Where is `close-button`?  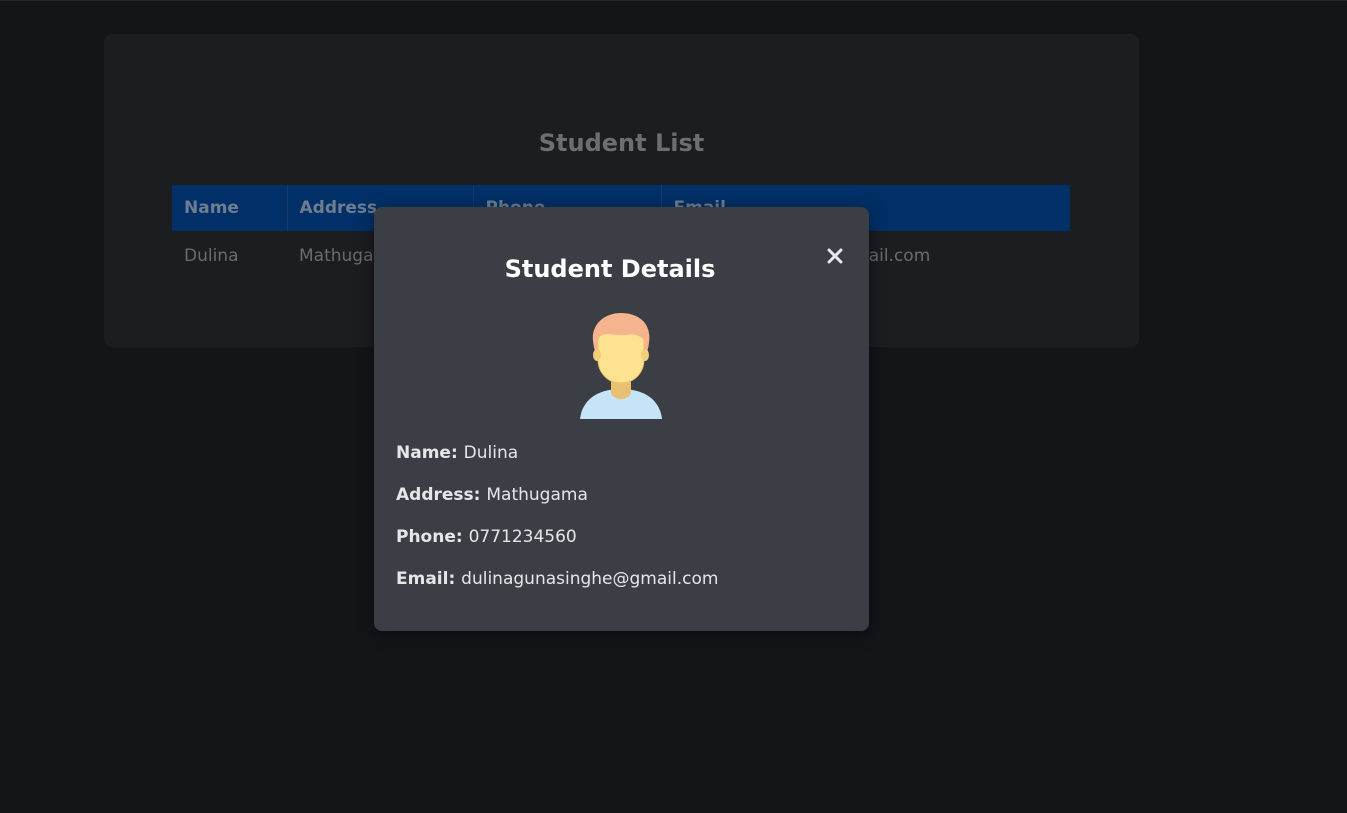 close-button is located at coordinates (835, 256).